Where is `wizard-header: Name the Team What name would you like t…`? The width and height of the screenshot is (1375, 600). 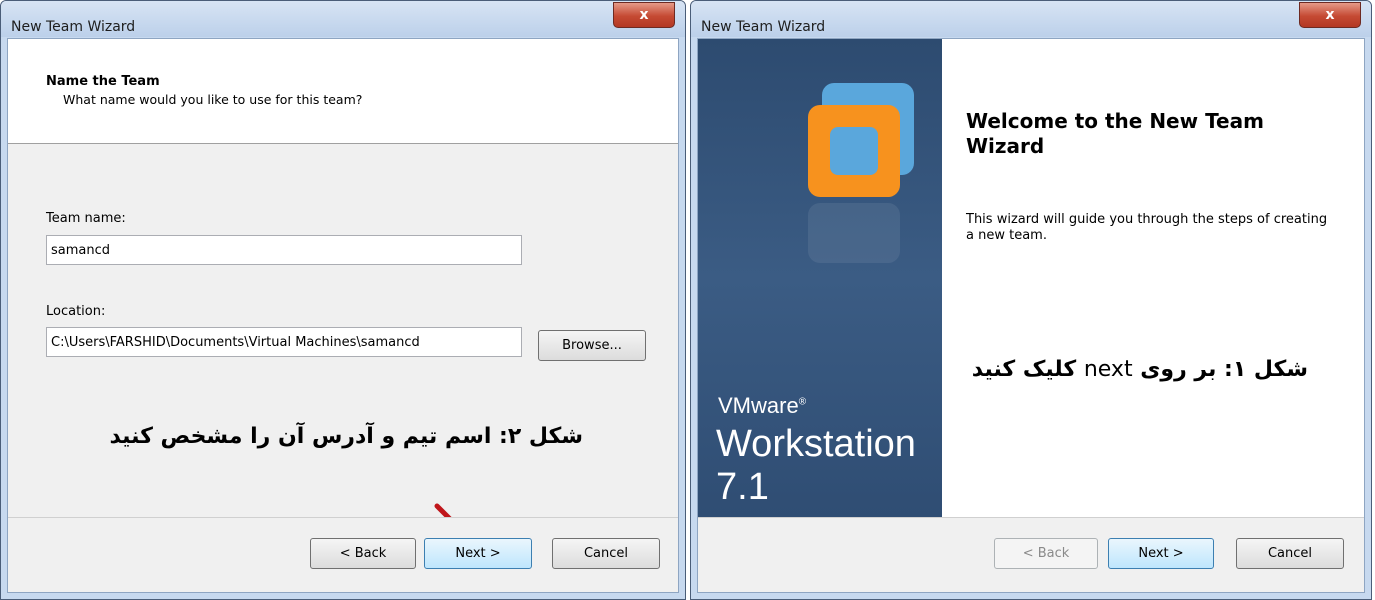 wizard-header: Name the Team What name would you like t… is located at coordinates (343, 91).